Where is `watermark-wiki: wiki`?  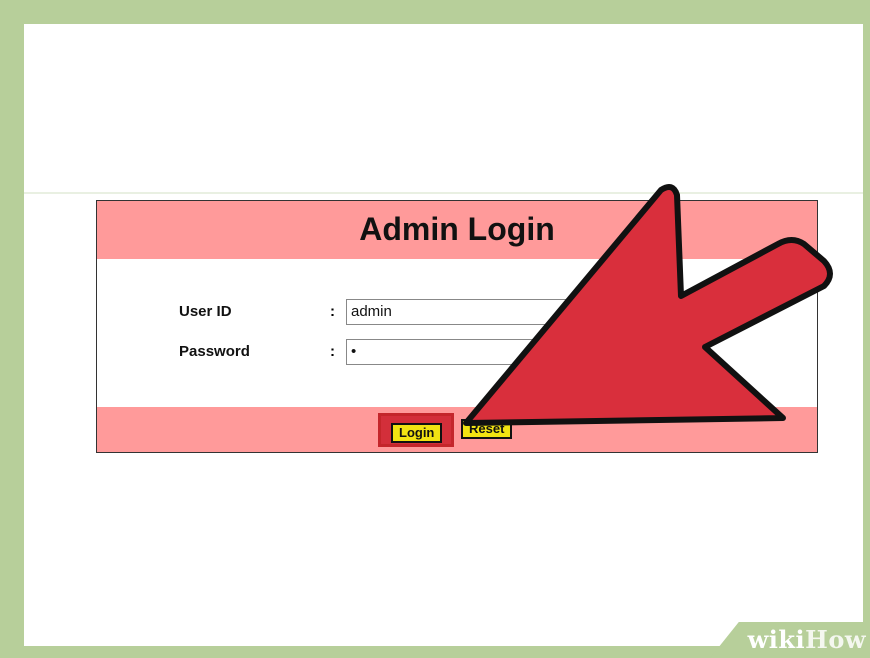 watermark-wiki: wiki is located at coordinates (776, 639).